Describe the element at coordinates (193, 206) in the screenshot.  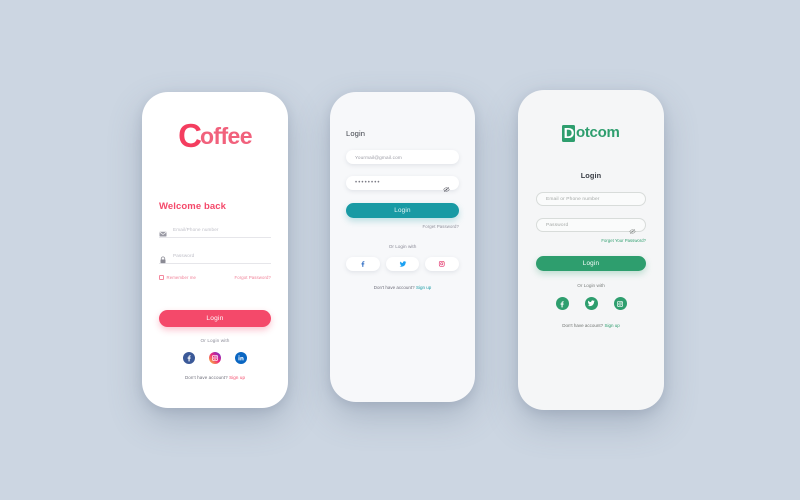
I see `welcome-heading: Welcome back` at that location.